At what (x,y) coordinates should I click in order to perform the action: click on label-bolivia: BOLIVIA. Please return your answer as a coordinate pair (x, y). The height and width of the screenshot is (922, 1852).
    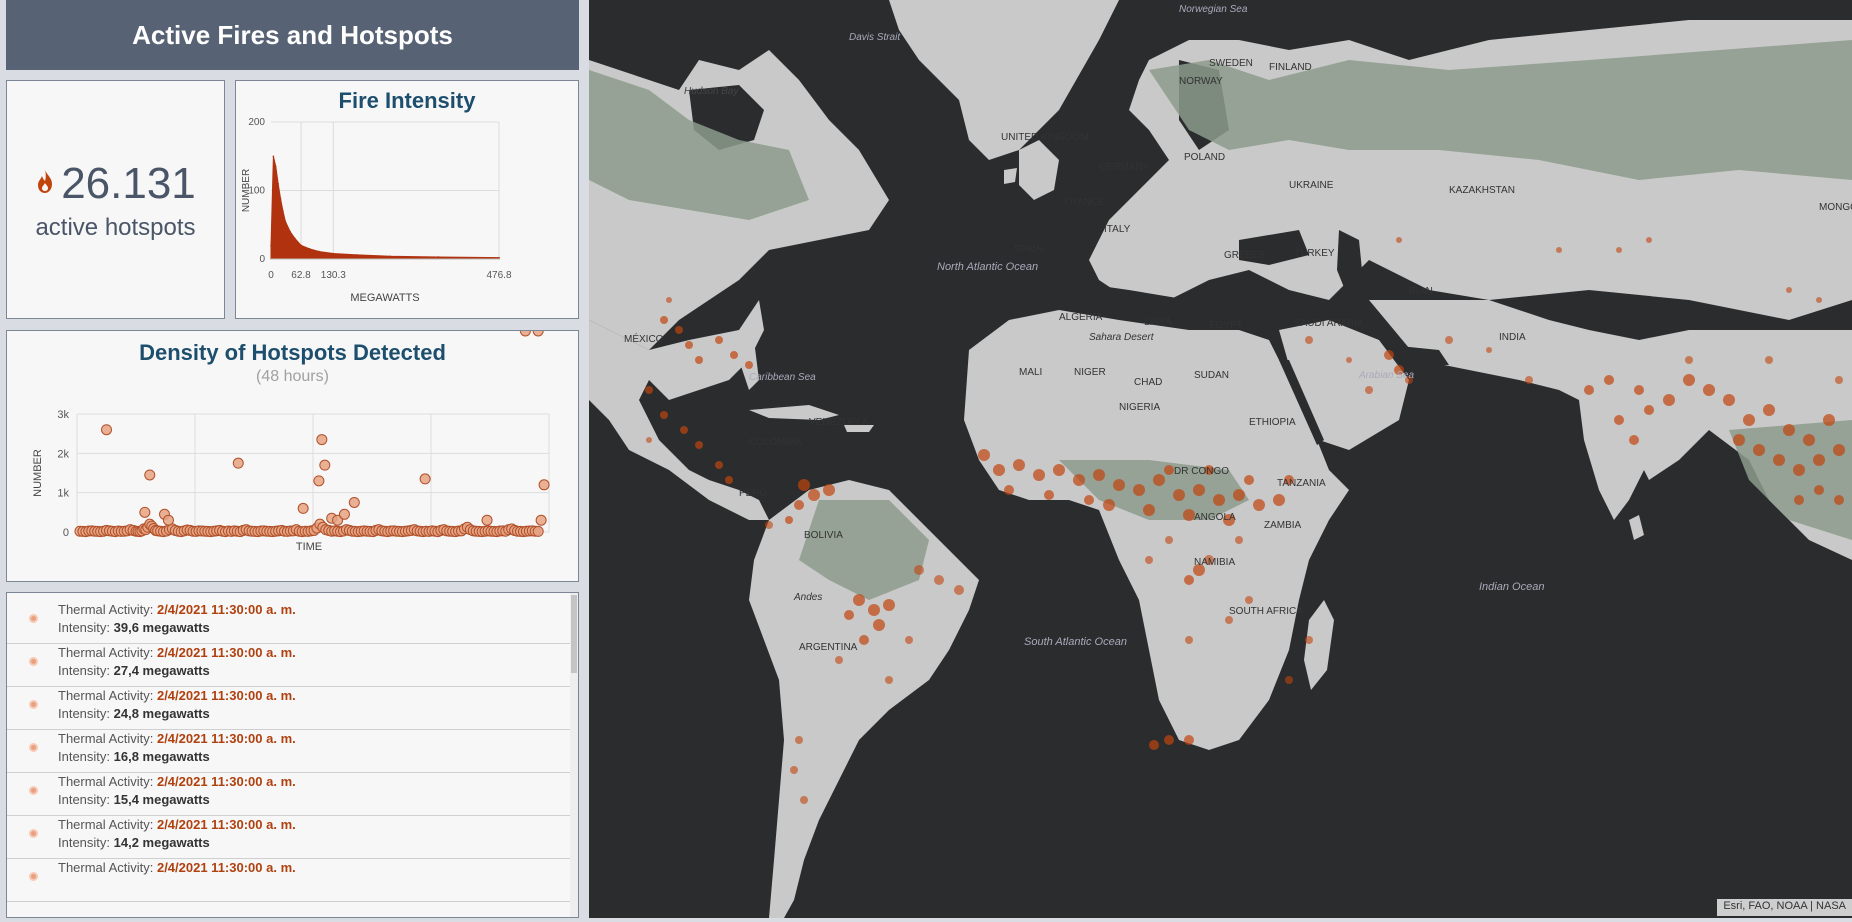
    Looking at the image, I should click on (823, 535).